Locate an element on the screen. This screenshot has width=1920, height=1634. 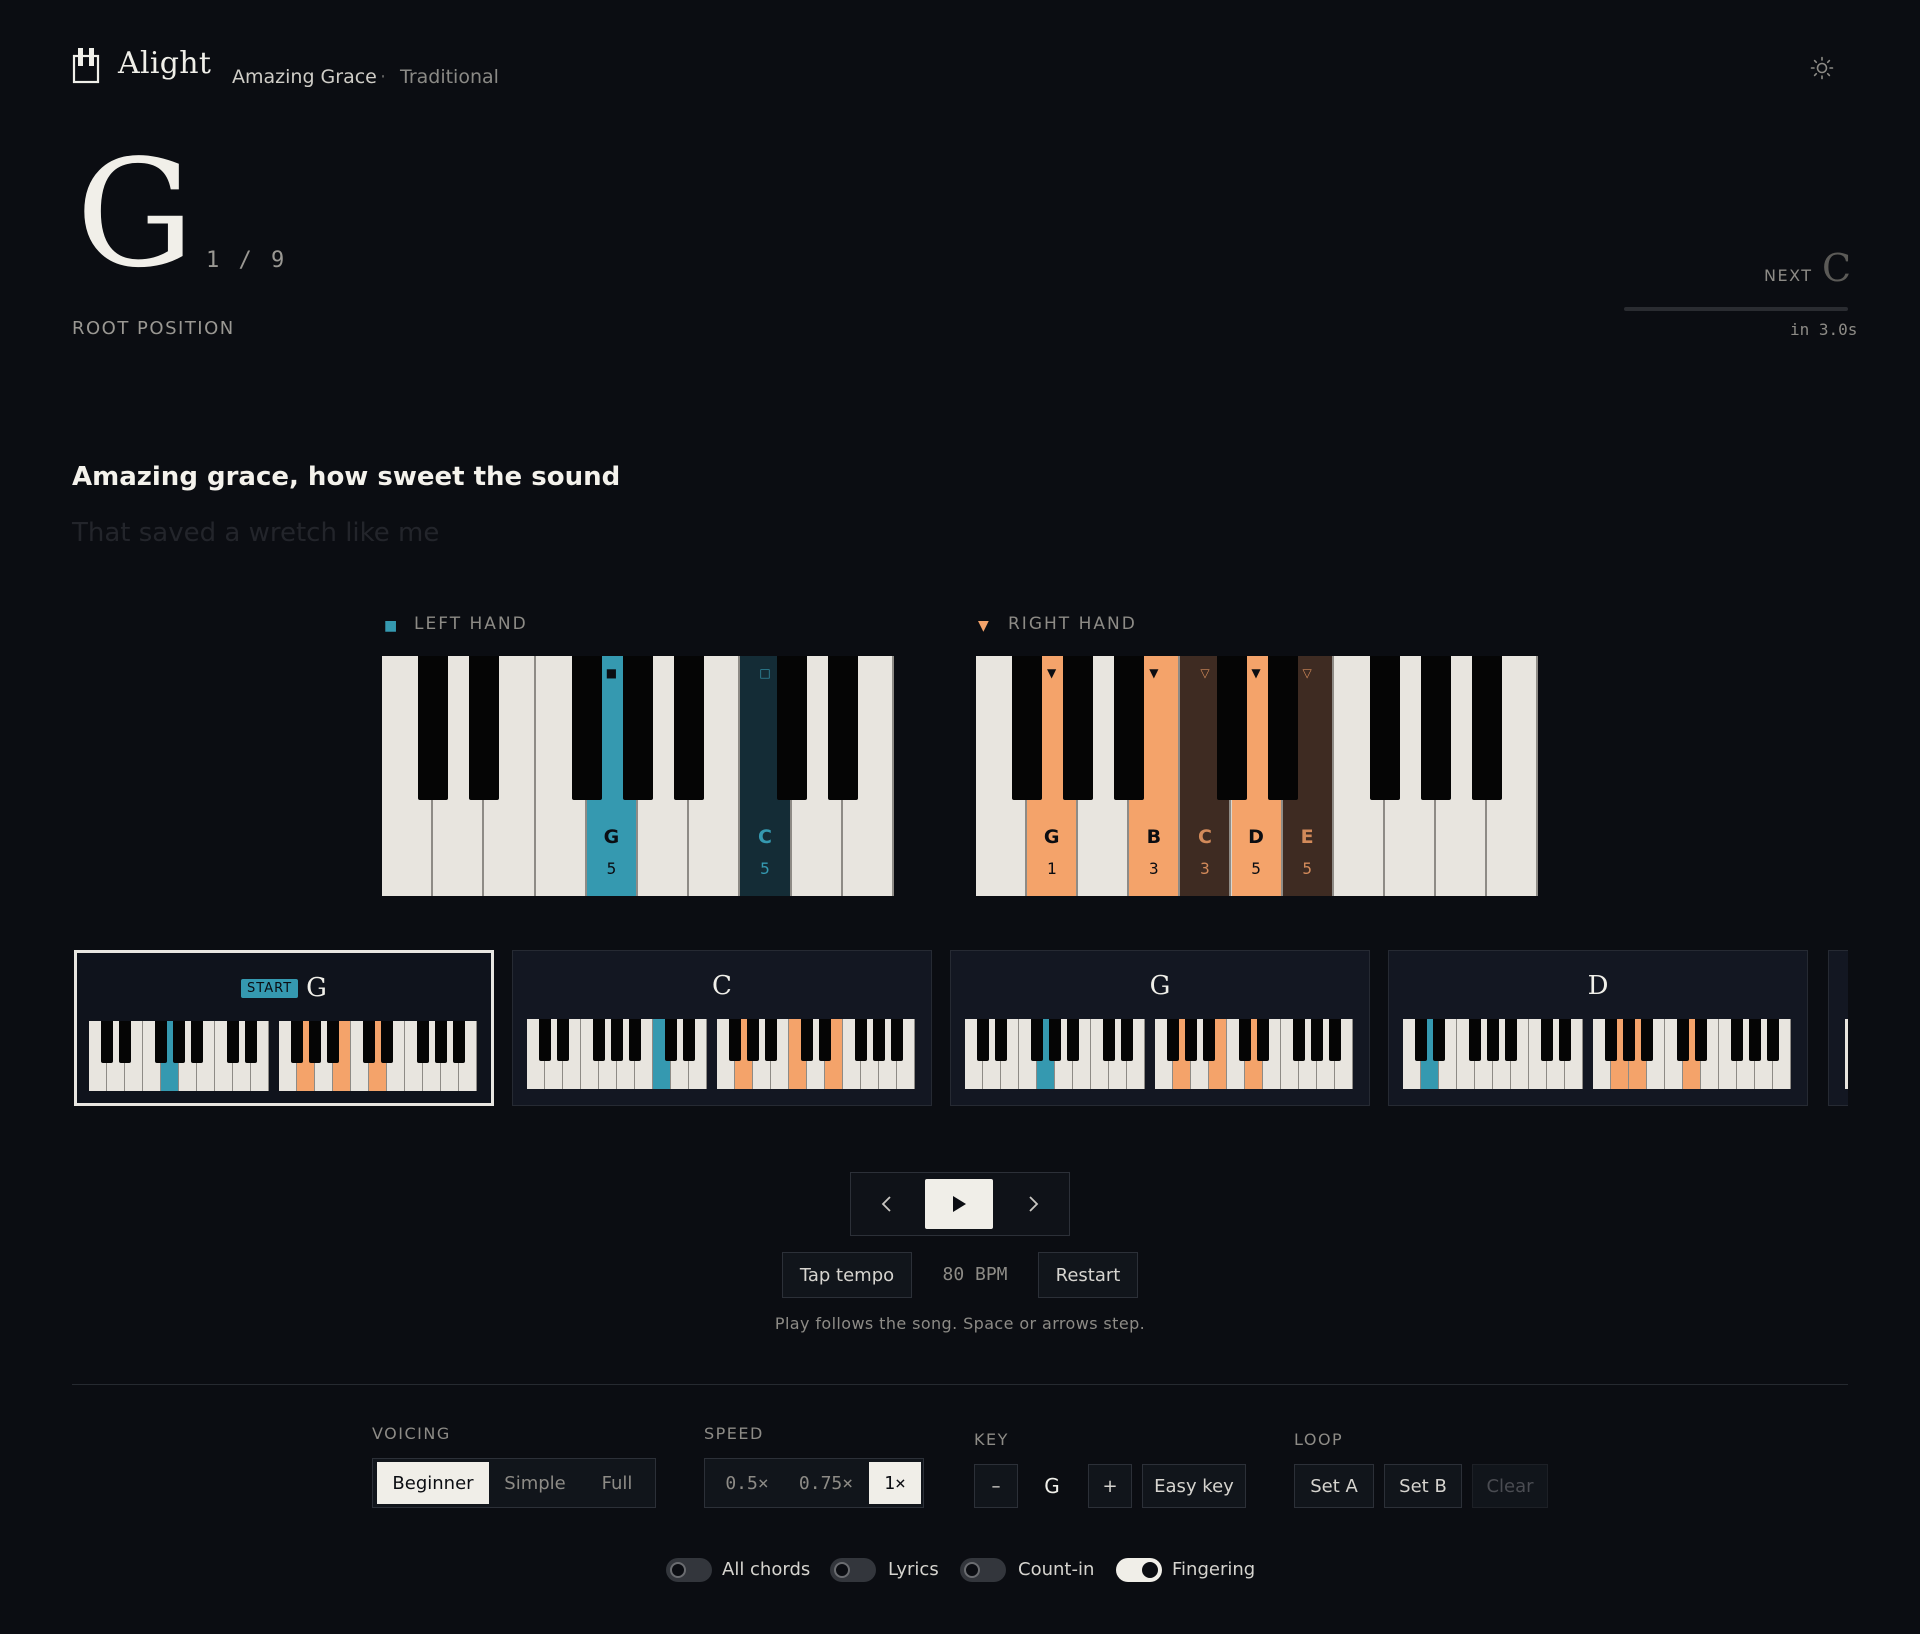
chevron-left-icon is located at coordinates (886, 1204).